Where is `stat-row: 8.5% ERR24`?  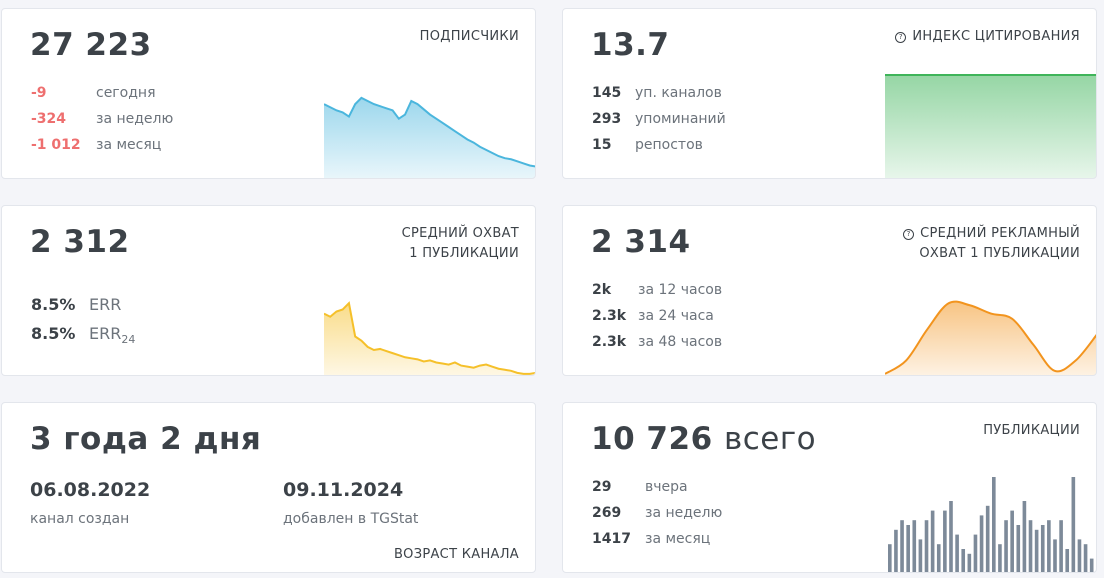 stat-row: 8.5% ERR24 is located at coordinates (131, 337).